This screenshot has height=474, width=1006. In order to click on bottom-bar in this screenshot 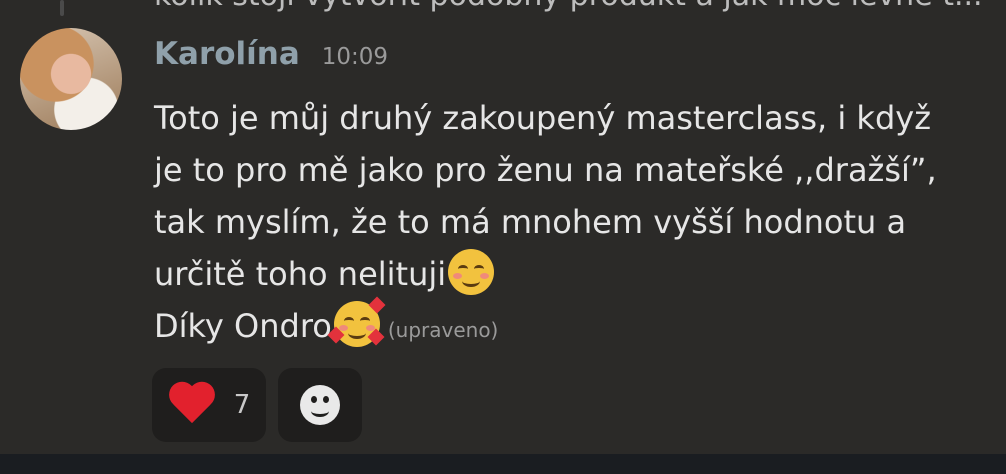, I will do `click(503, 464)`.